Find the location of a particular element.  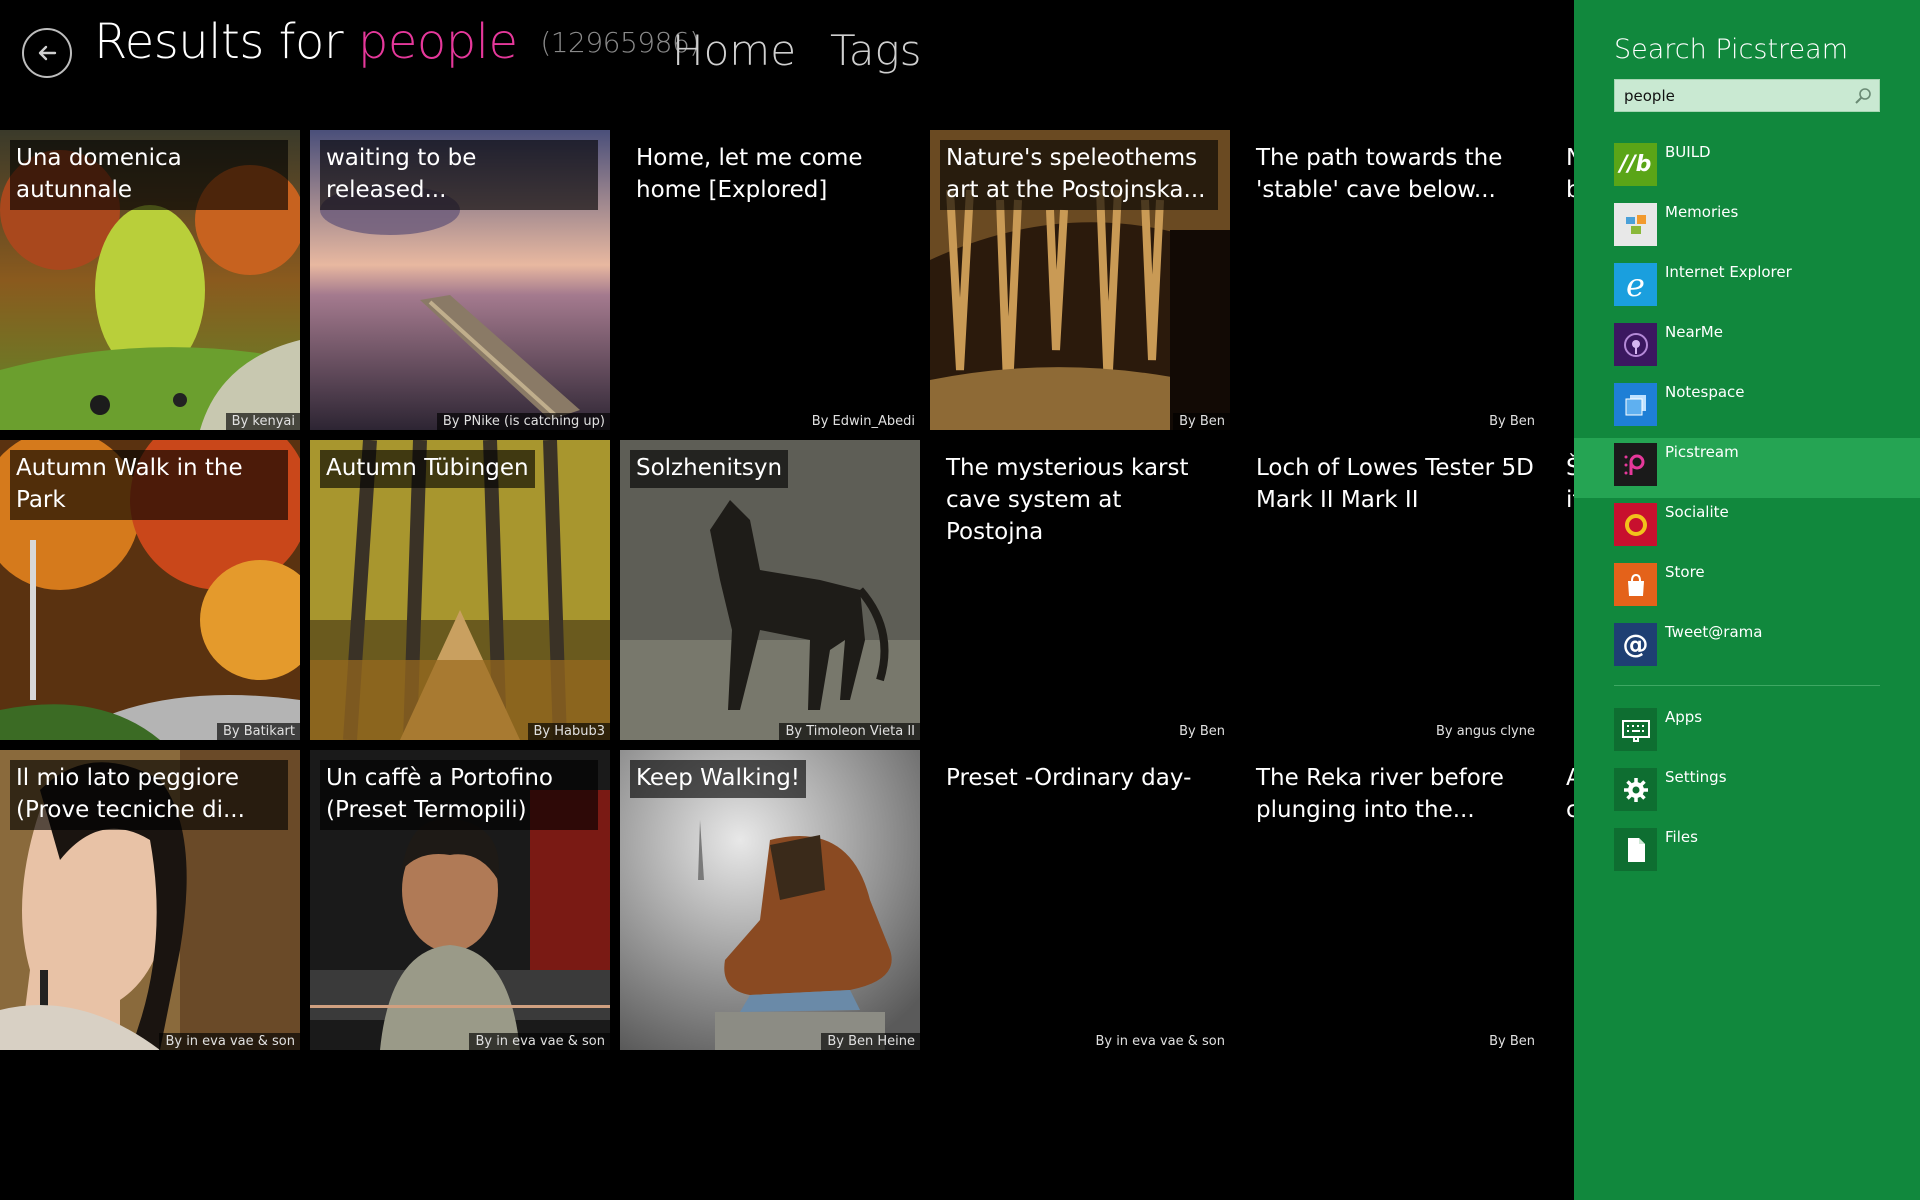

app-item-build: //b BUILD is located at coordinates (1747, 168).